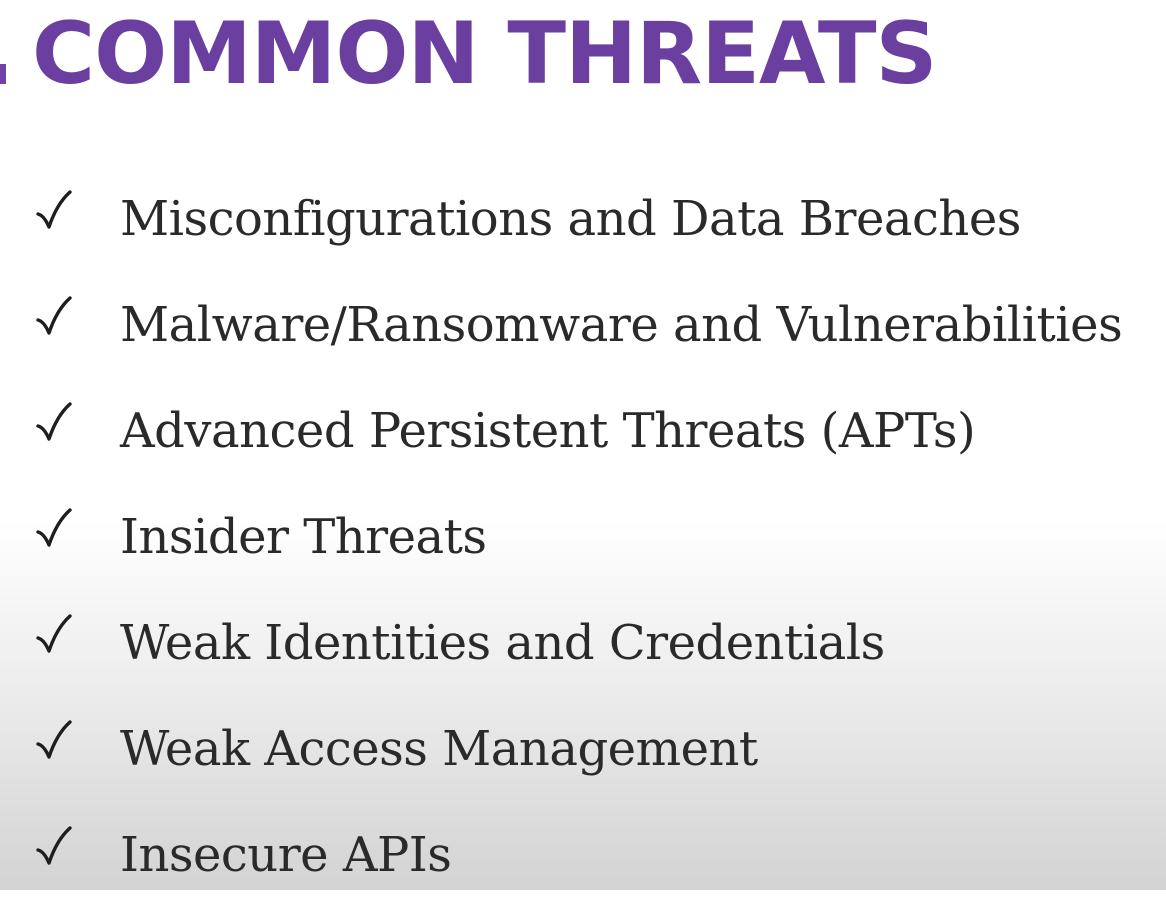 The image size is (1166, 910). What do you see at coordinates (570, 219) in the screenshot?
I see `list-item-label: Misconfigurations and Data Breaches` at bounding box center [570, 219].